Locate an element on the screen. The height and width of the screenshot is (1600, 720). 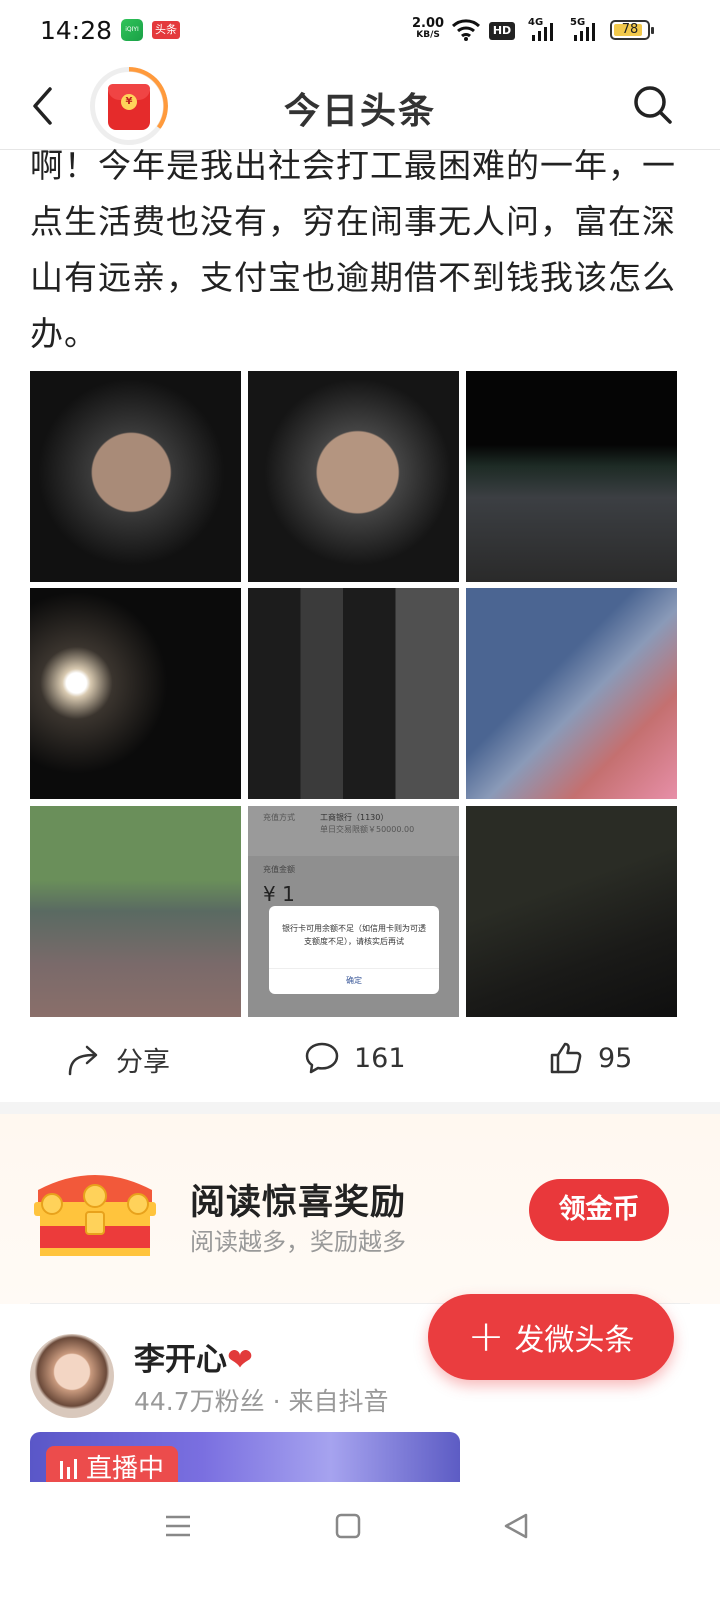
network-speed: 2.00 KB/S is located at coordinates (428, 29).